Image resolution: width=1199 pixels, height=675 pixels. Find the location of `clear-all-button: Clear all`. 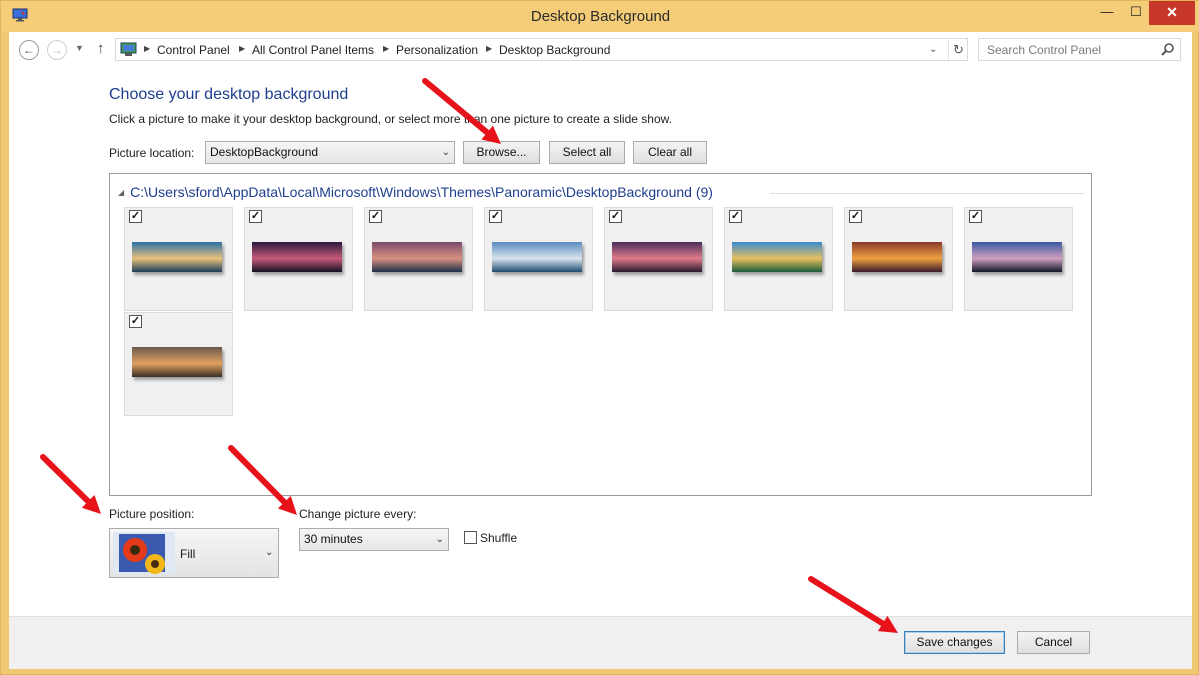

clear-all-button: Clear all is located at coordinates (670, 152).